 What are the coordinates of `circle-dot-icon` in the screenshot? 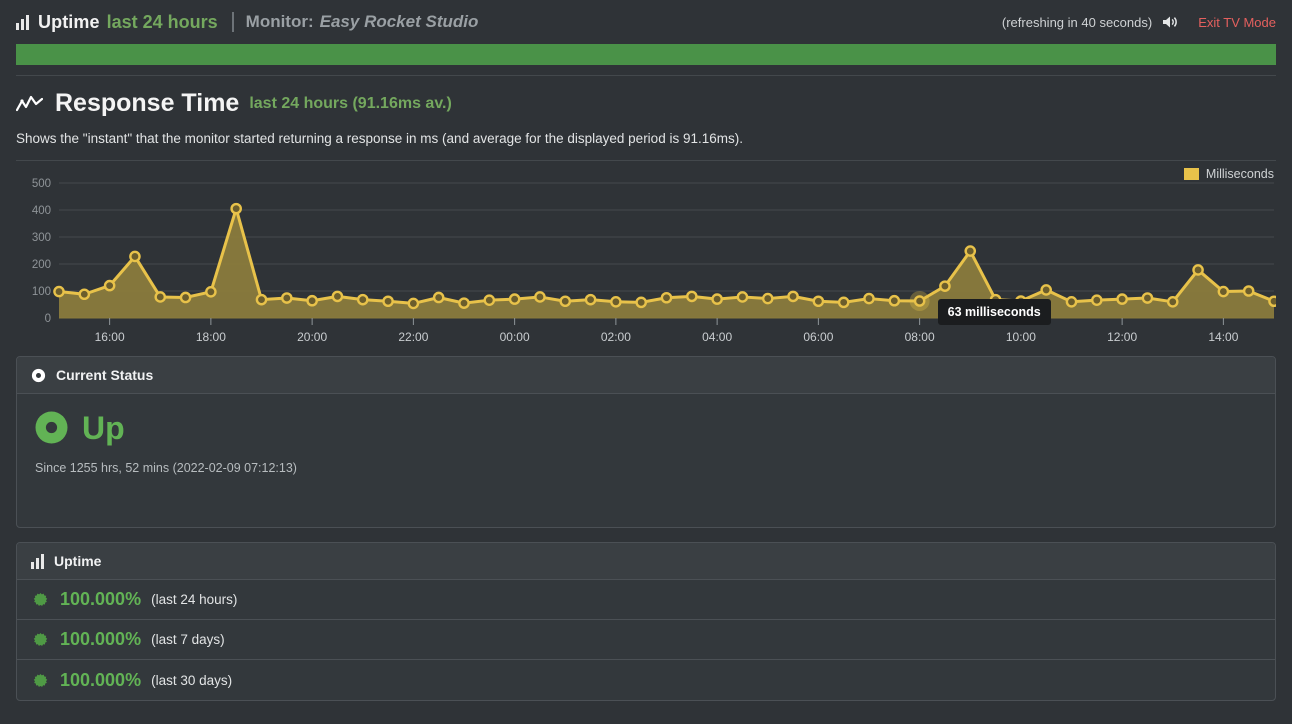 It's located at (51, 427).